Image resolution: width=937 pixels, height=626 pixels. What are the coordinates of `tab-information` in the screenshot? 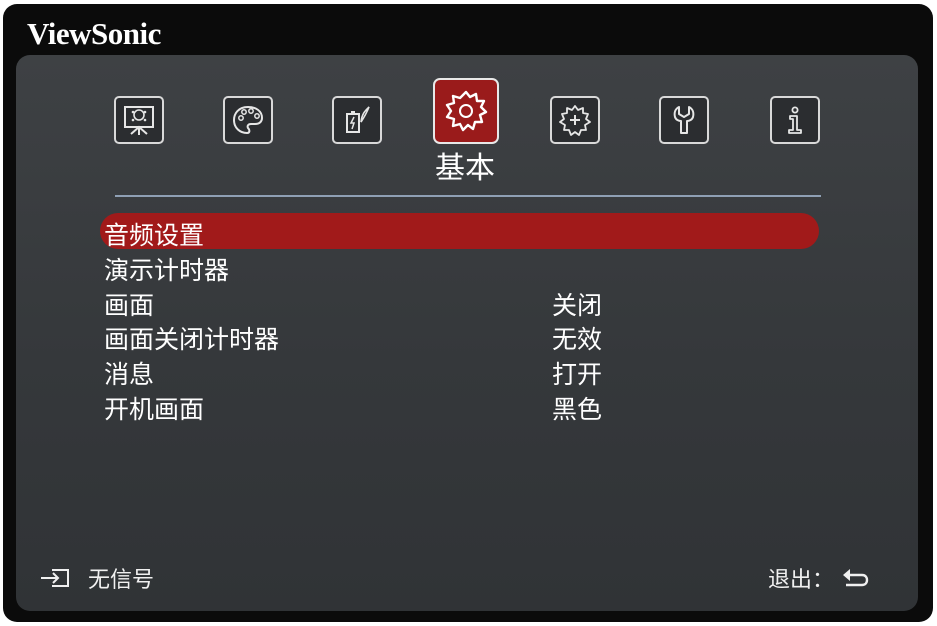 It's located at (795, 120).